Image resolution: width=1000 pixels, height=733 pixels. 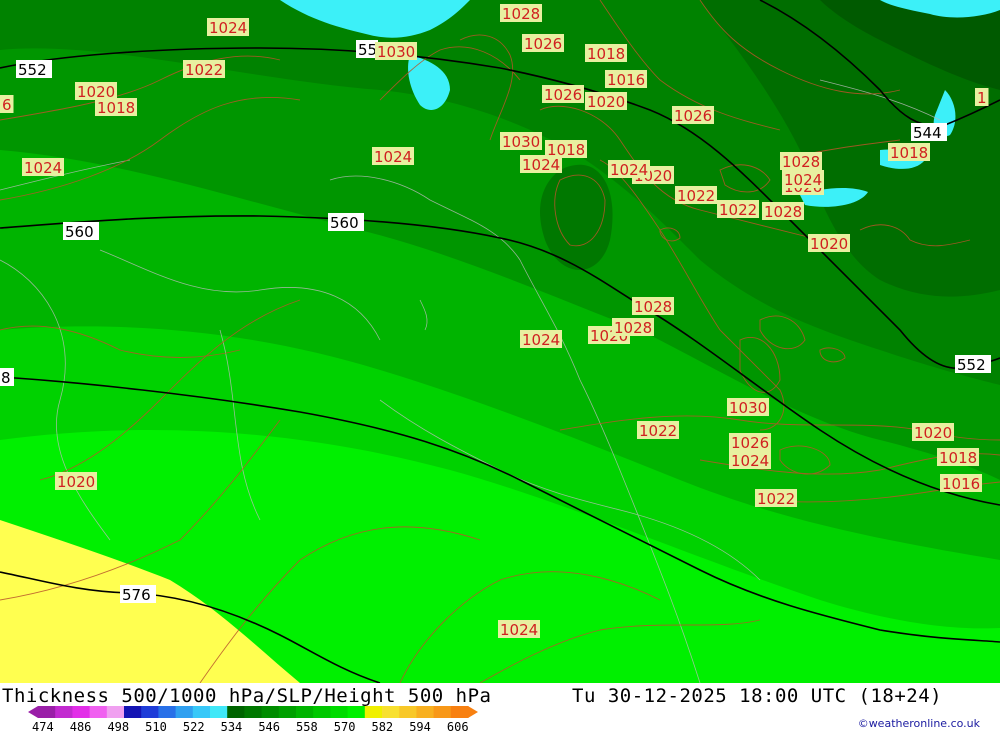 What do you see at coordinates (757, 696) in the screenshot?
I see `map-datetime: Tu 30-12-2025 18:00 UTC (18+24)` at bounding box center [757, 696].